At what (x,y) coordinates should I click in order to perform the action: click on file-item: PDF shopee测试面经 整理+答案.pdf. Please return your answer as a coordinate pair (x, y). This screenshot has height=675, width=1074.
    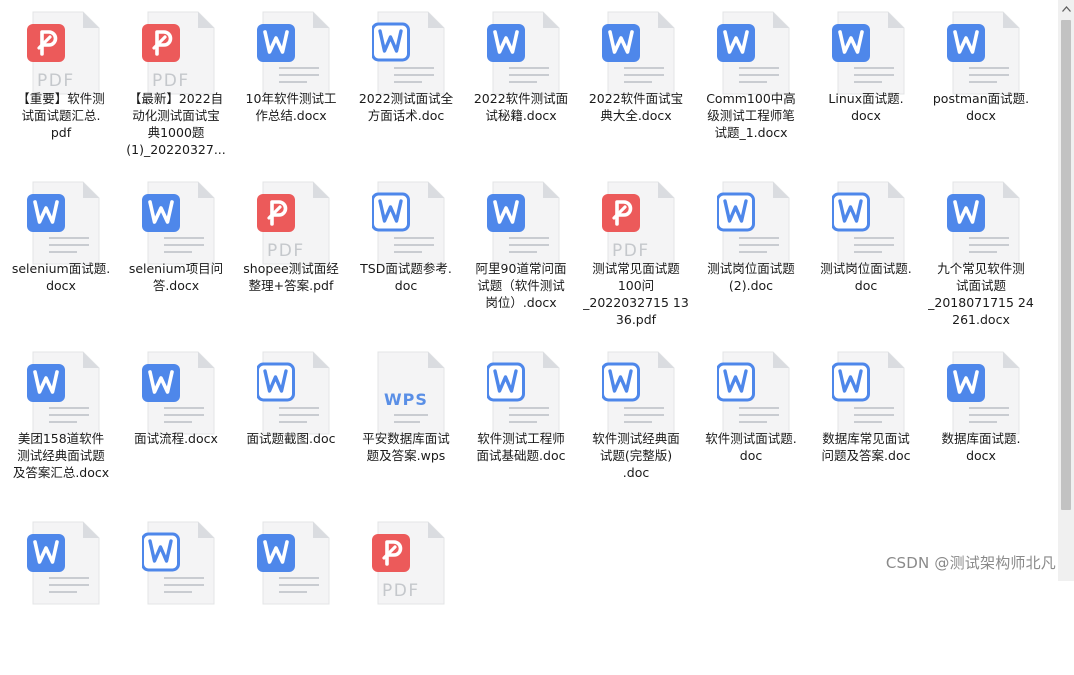
    Looking at the image, I should click on (291, 252).